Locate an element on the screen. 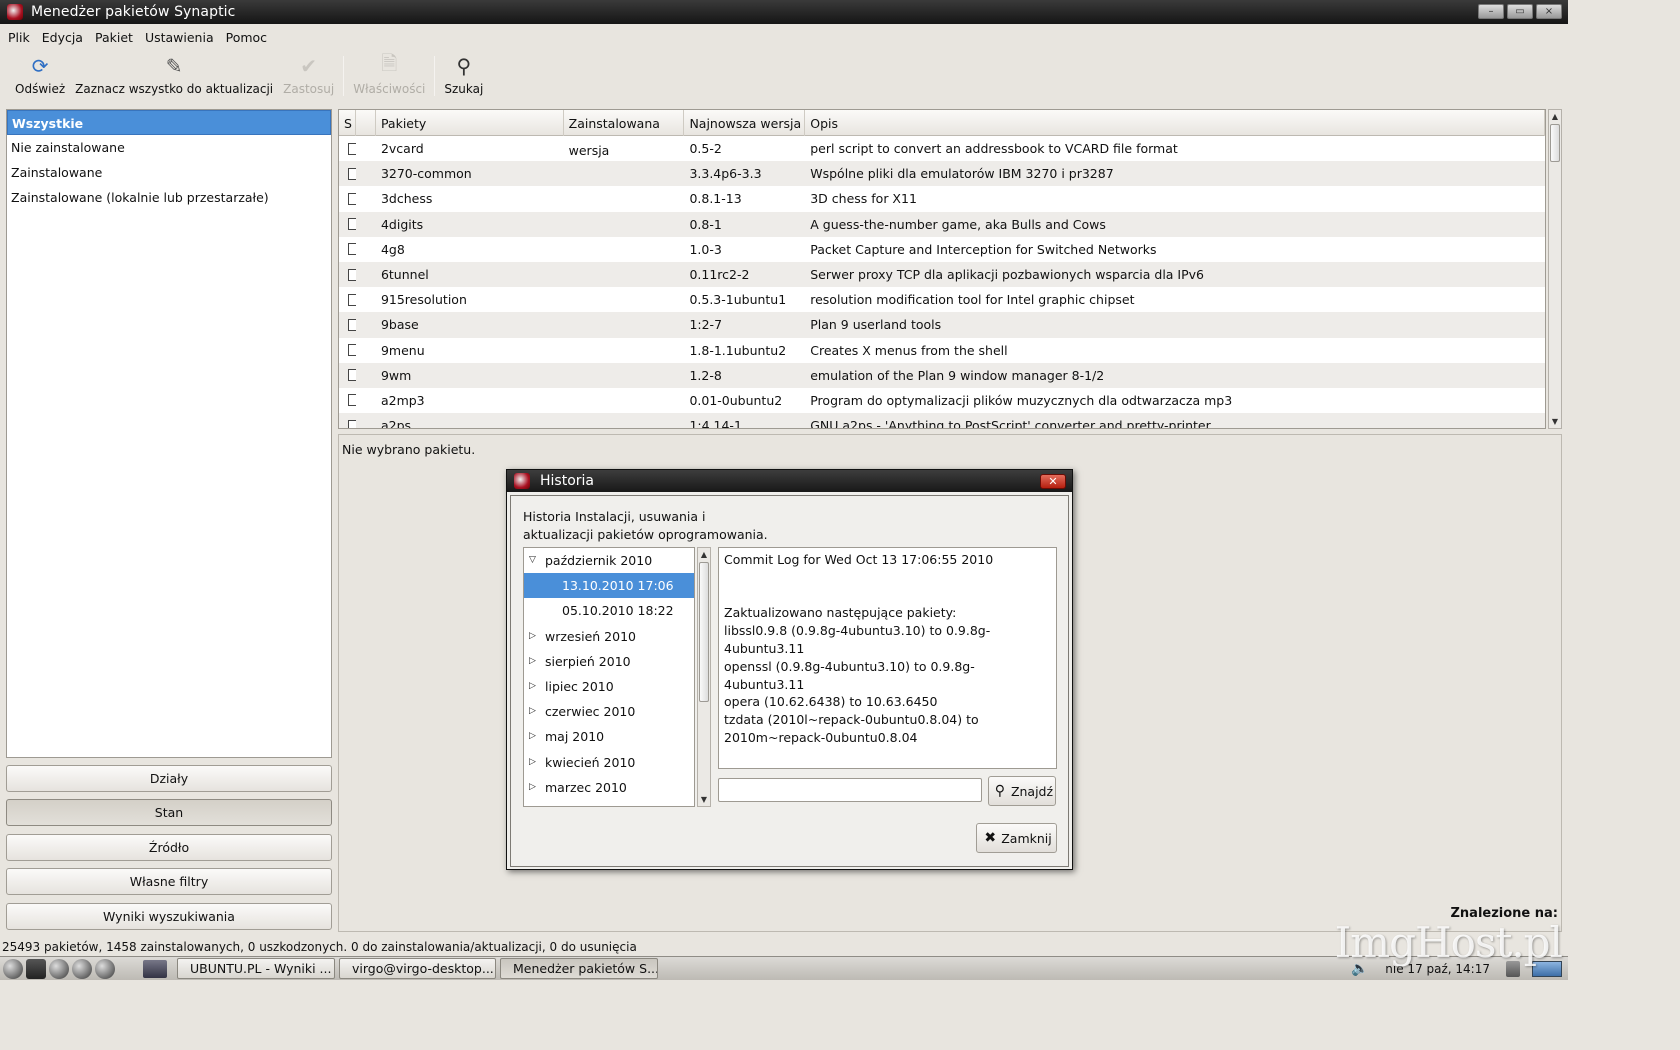 This screenshot has height=1050, width=1680. desktop-icon is located at coordinates (155, 968).